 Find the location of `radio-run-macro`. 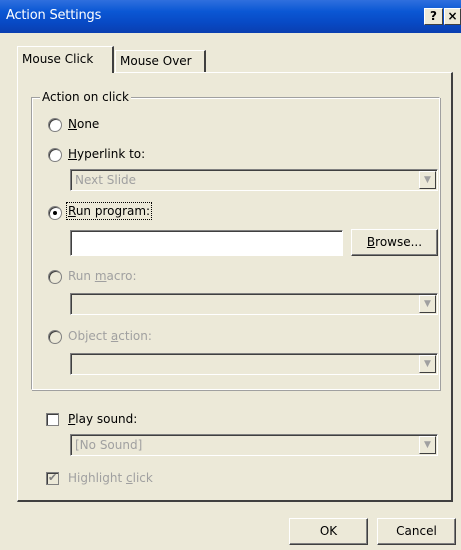

radio-run-macro is located at coordinates (55, 277).